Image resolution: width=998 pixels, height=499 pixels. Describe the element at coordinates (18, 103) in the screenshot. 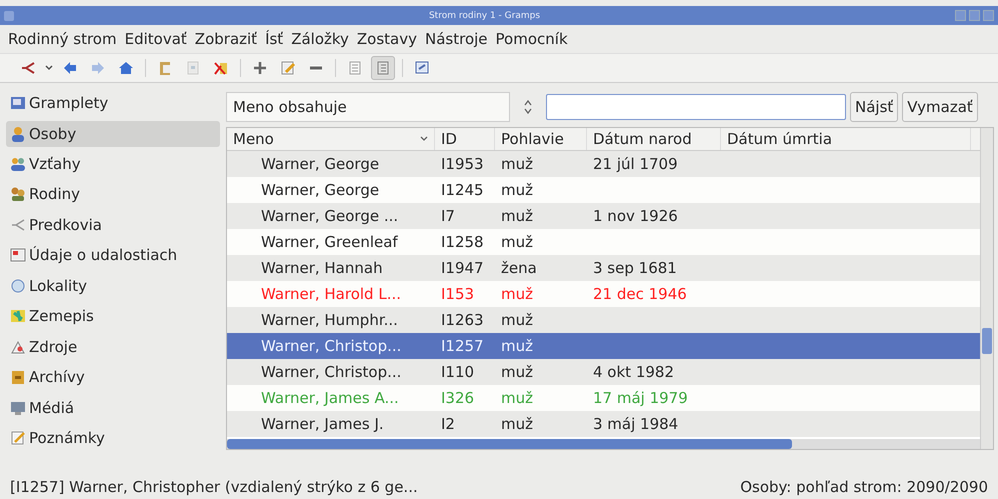

I see `window-icon` at that location.